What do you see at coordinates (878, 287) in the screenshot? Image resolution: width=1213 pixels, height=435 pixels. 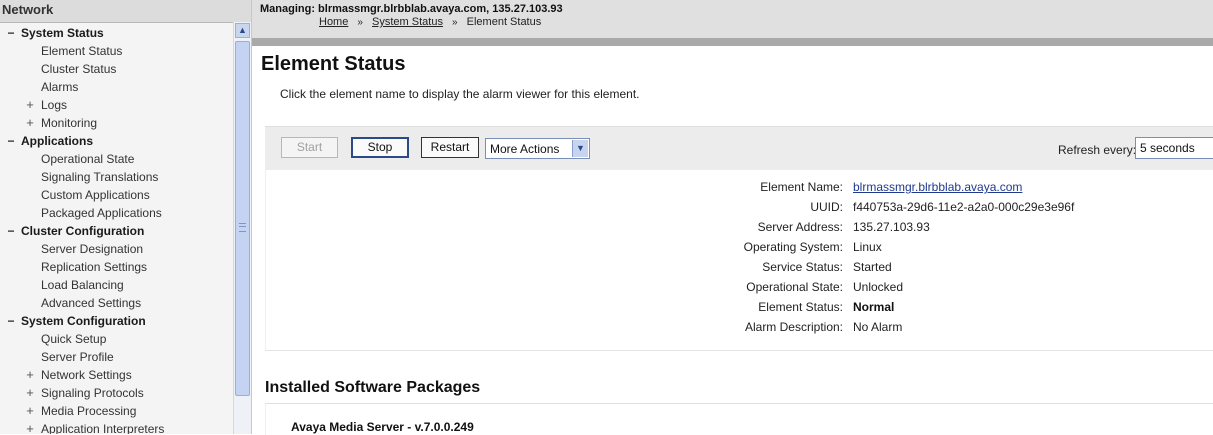 I see `detail-value: Unlocked` at bounding box center [878, 287].